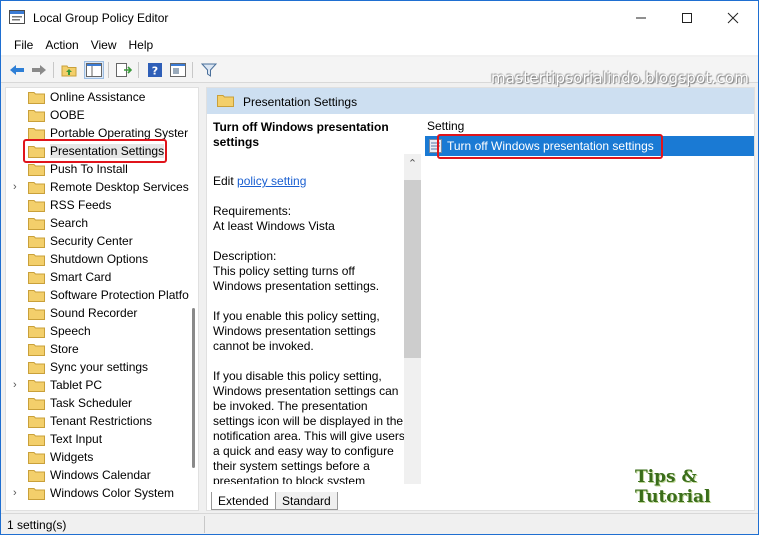 Image resolution: width=759 pixels, height=535 pixels. What do you see at coordinates (101, 421) in the screenshot?
I see `tree-item: Tenant Restrictions` at bounding box center [101, 421].